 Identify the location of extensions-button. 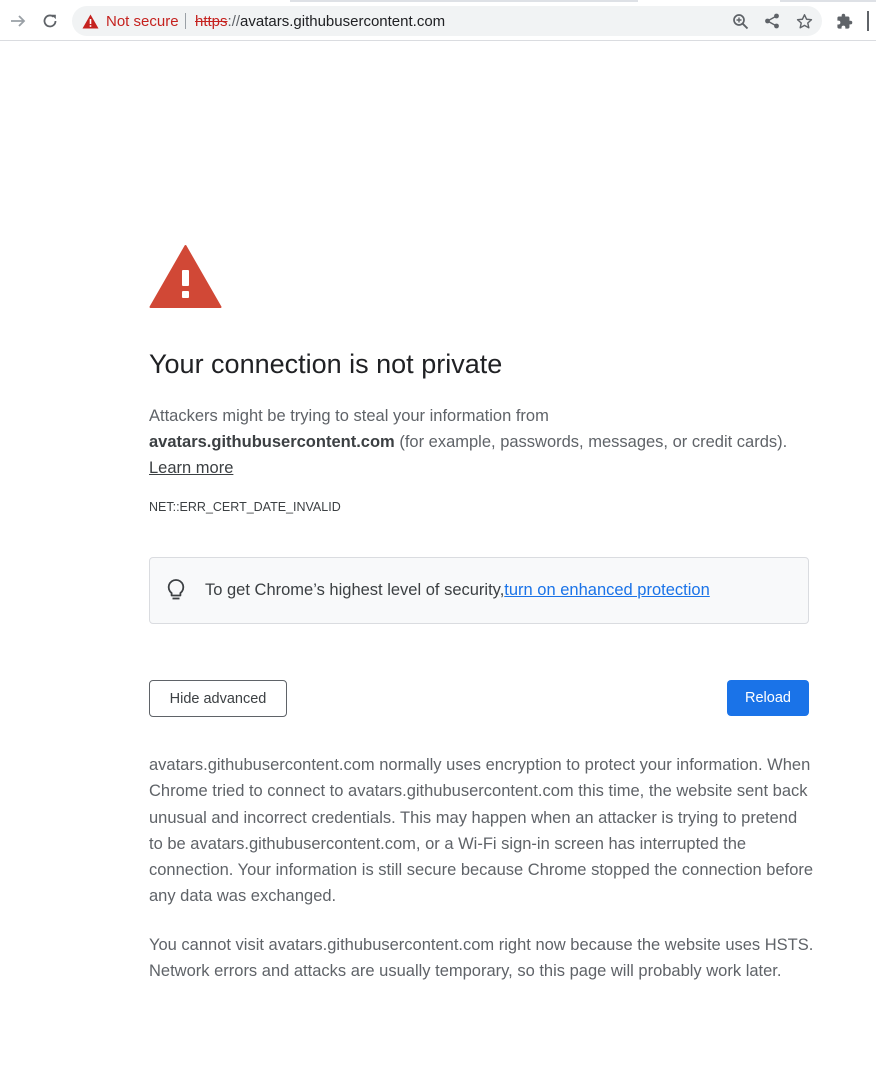
(844, 21).